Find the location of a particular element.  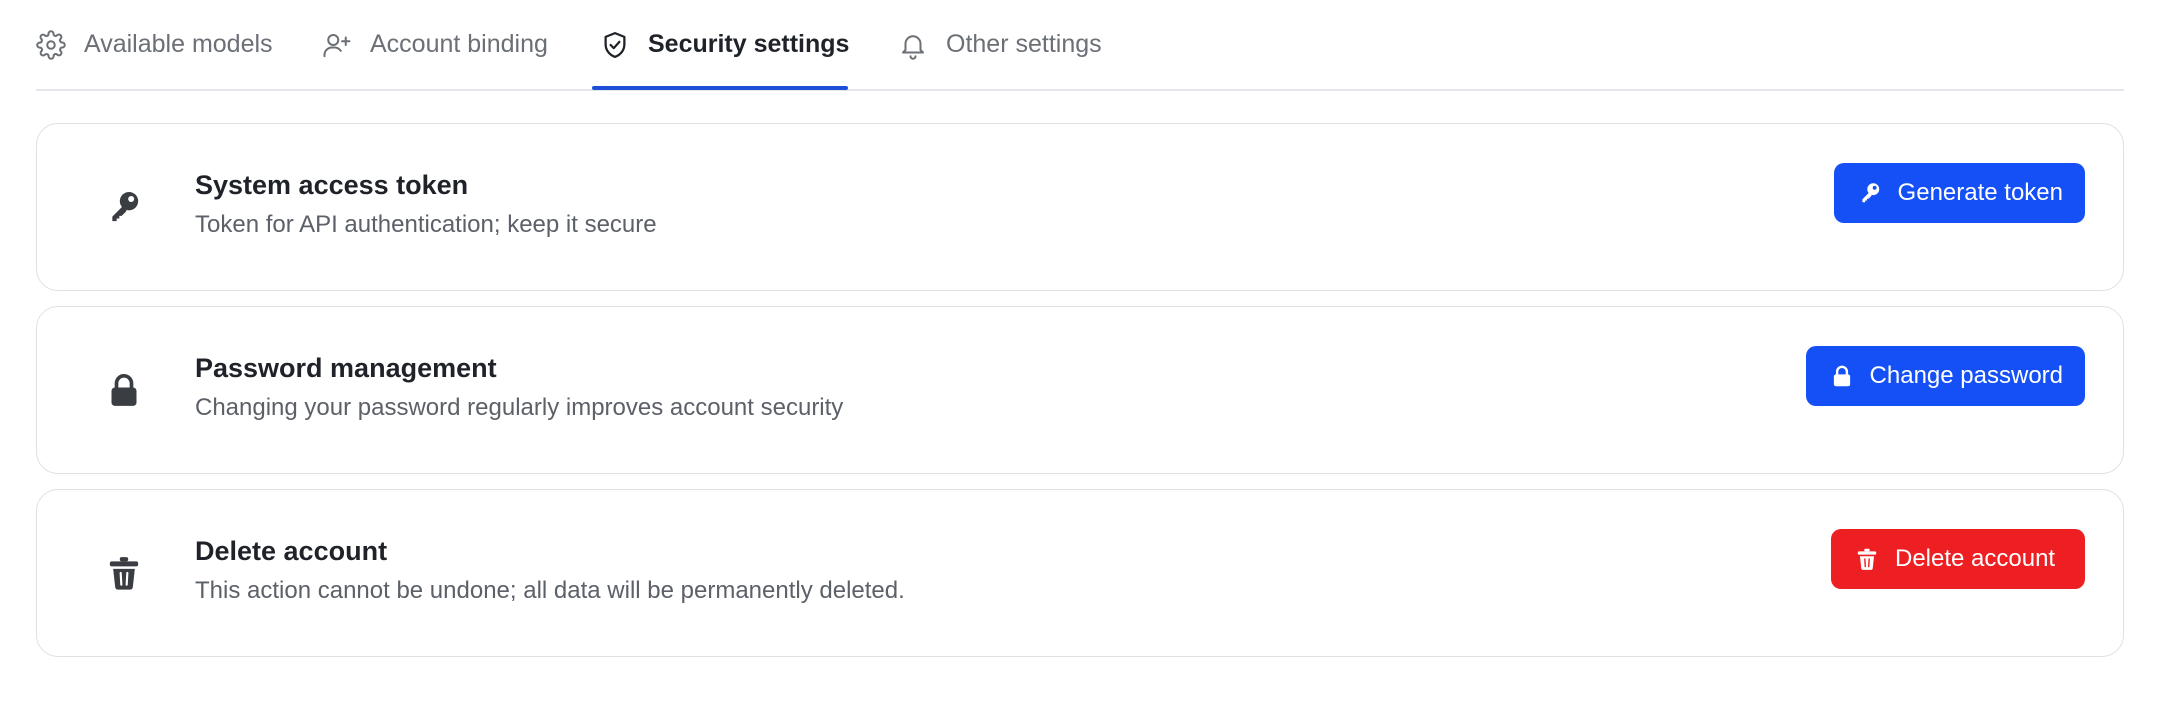

tab-label: Available models is located at coordinates (178, 44).